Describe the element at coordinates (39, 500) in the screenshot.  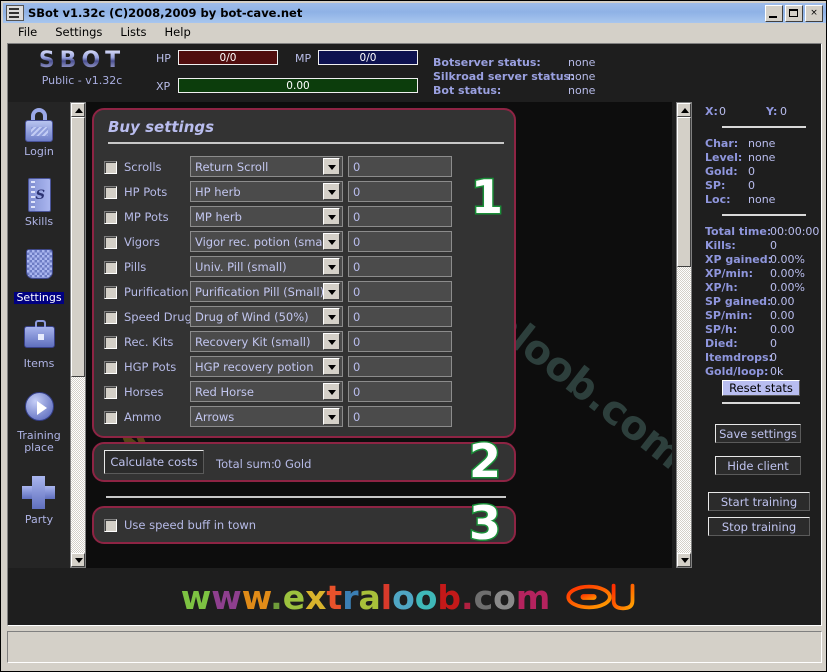
I see `sidebar-item-party: Party` at that location.